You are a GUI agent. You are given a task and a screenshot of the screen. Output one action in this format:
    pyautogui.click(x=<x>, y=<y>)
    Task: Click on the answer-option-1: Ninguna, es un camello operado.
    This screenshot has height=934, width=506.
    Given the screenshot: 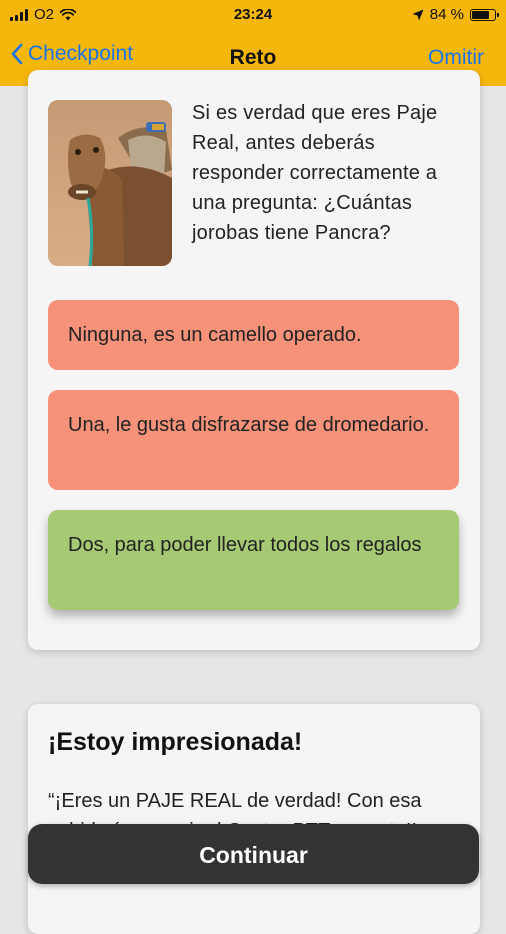 What is the action you would take?
    pyautogui.click(x=253, y=335)
    